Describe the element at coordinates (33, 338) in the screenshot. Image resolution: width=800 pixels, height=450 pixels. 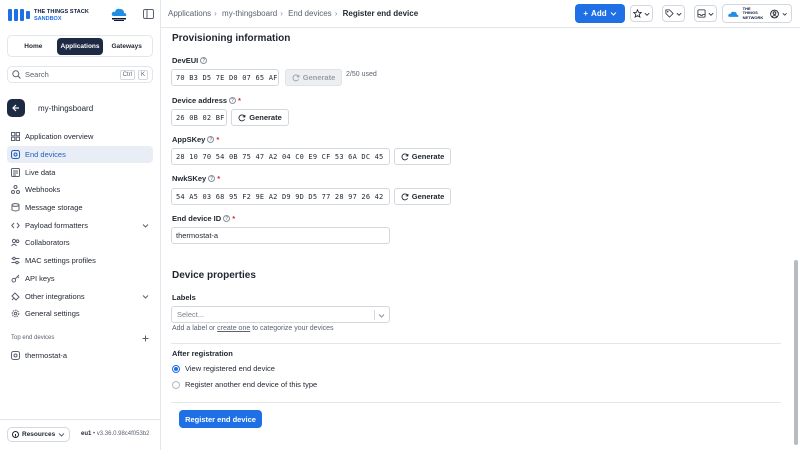
I see `top-devices-label: Top end devices` at that location.